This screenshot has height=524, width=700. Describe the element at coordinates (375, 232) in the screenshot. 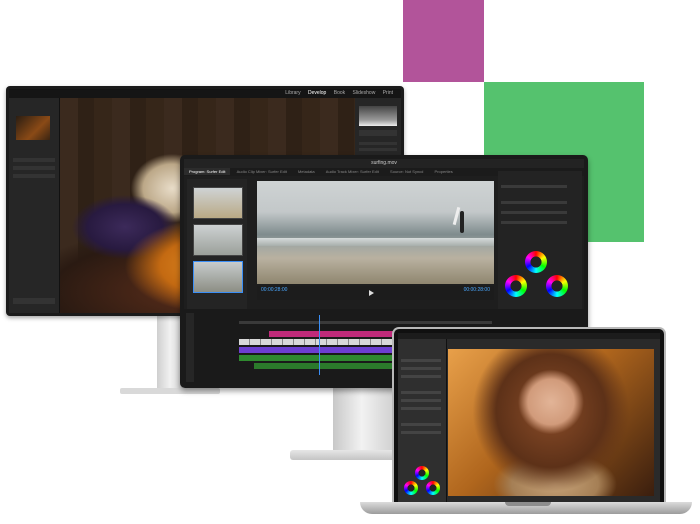

I see `program-monitor` at that location.